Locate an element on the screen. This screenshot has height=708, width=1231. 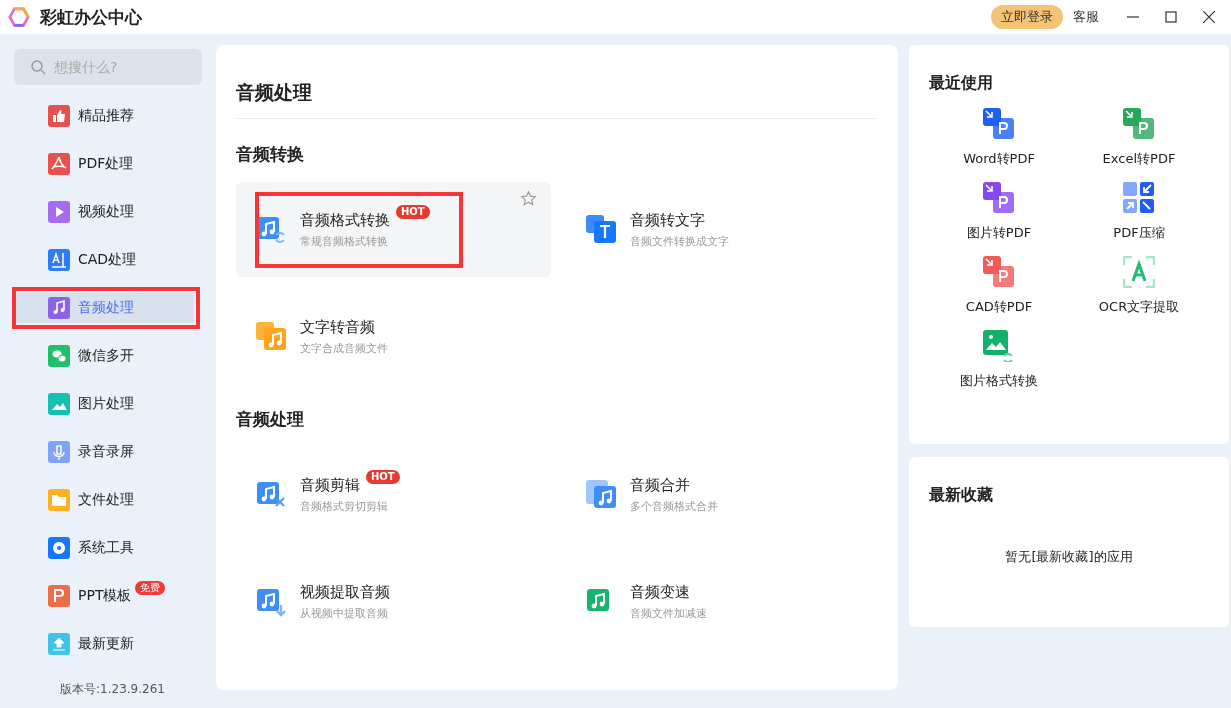
sidebar-item: 视频处理 is located at coordinates (104, 212).